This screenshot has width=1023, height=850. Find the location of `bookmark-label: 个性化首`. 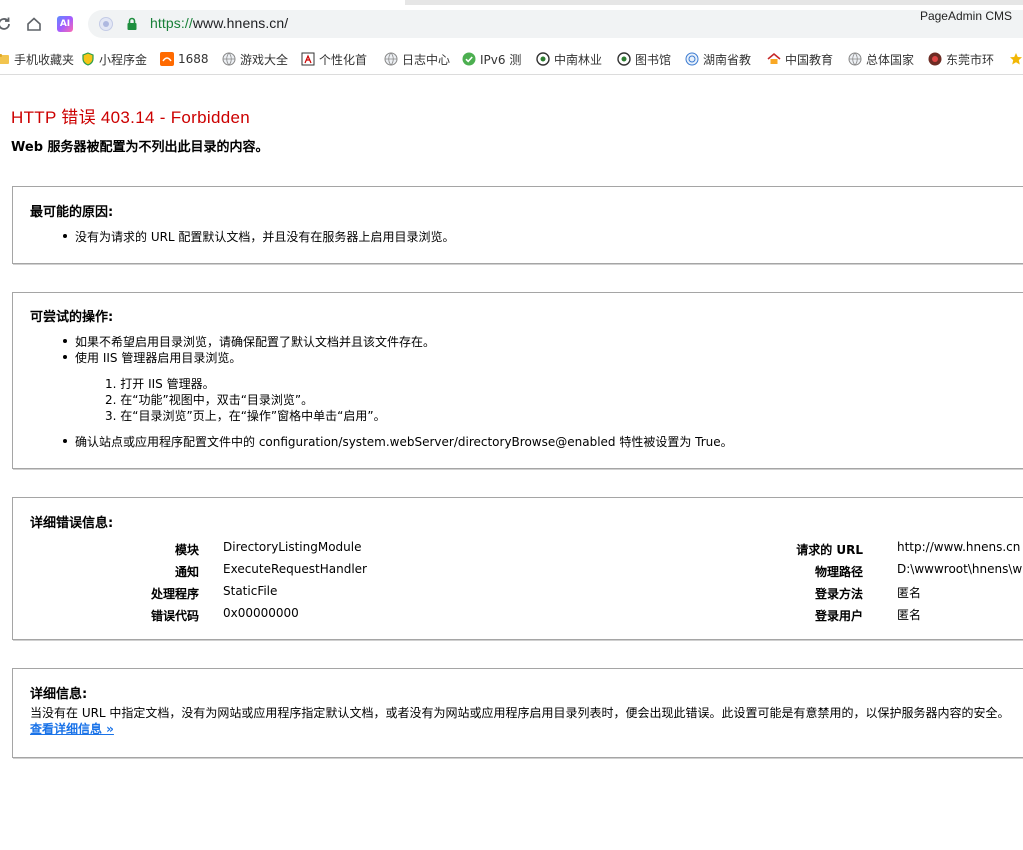

bookmark-label: 个性化首 is located at coordinates (343, 59).